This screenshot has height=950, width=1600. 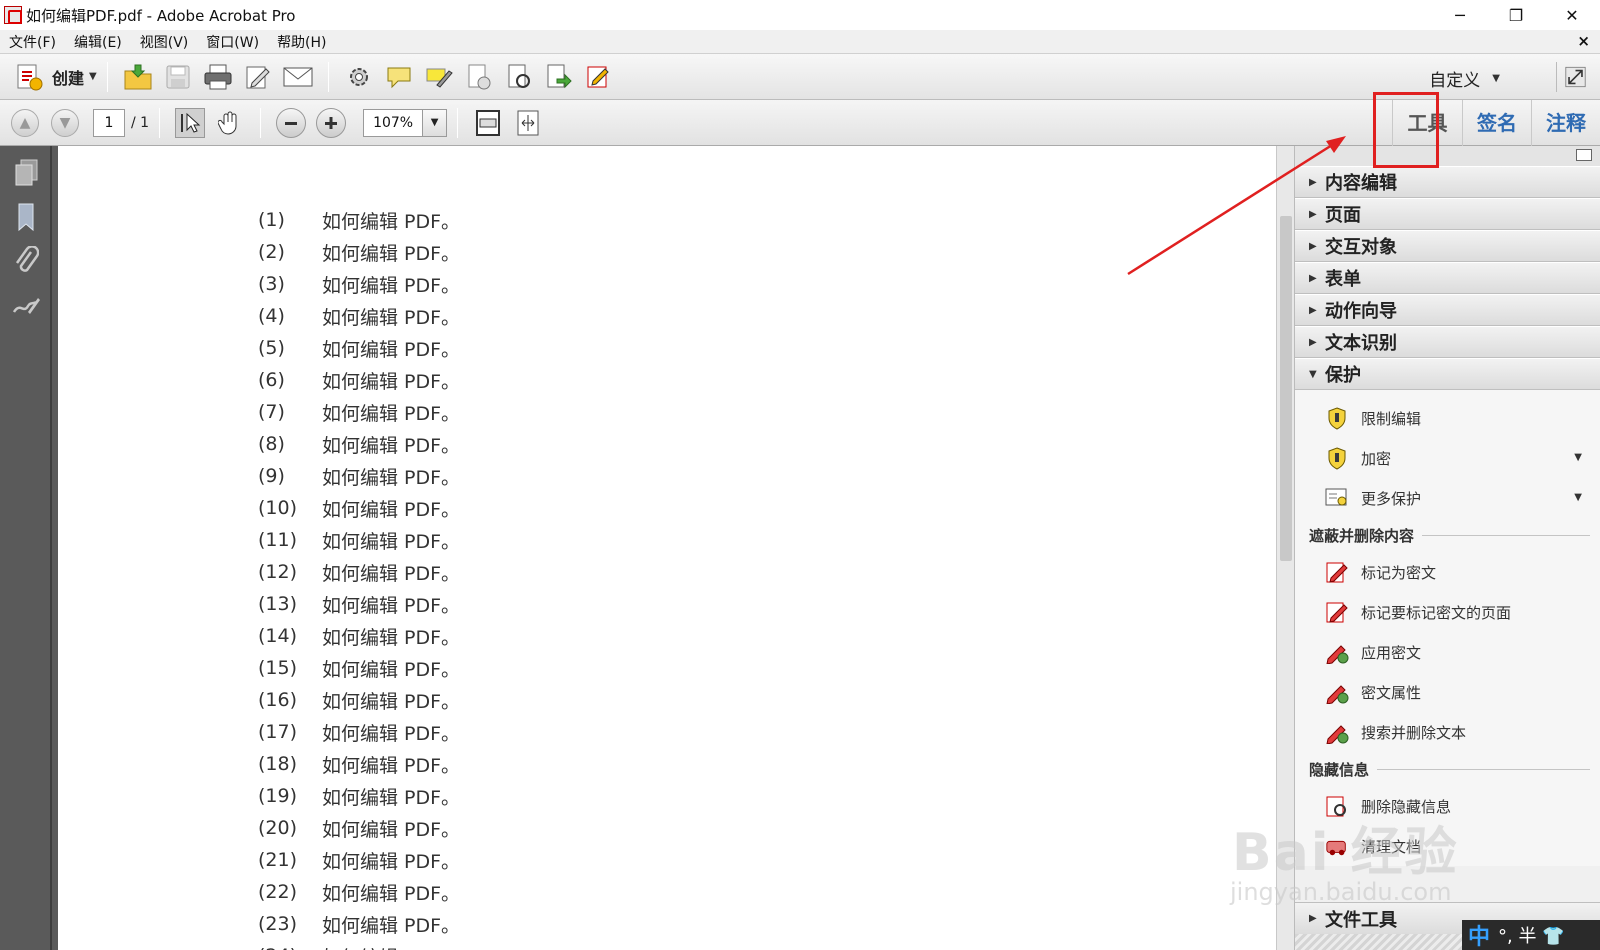 I want to click on tool-sections: ▶ 内容编辑 ▶ 页面 ▶ 交互对象 ▶ 表单 ▶ 动作向导 ▶ 文本识别, so click(x=1447, y=262).